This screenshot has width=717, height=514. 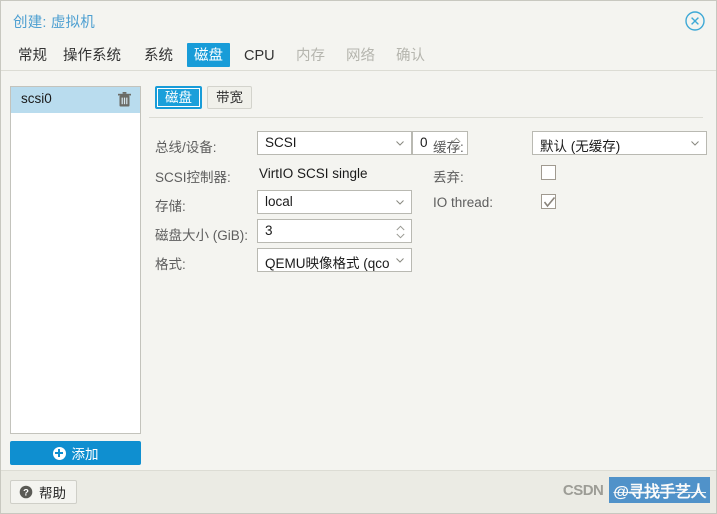 What do you see at coordinates (75, 100) in the screenshot?
I see `list-item: scsi0` at bounding box center [75, 100].